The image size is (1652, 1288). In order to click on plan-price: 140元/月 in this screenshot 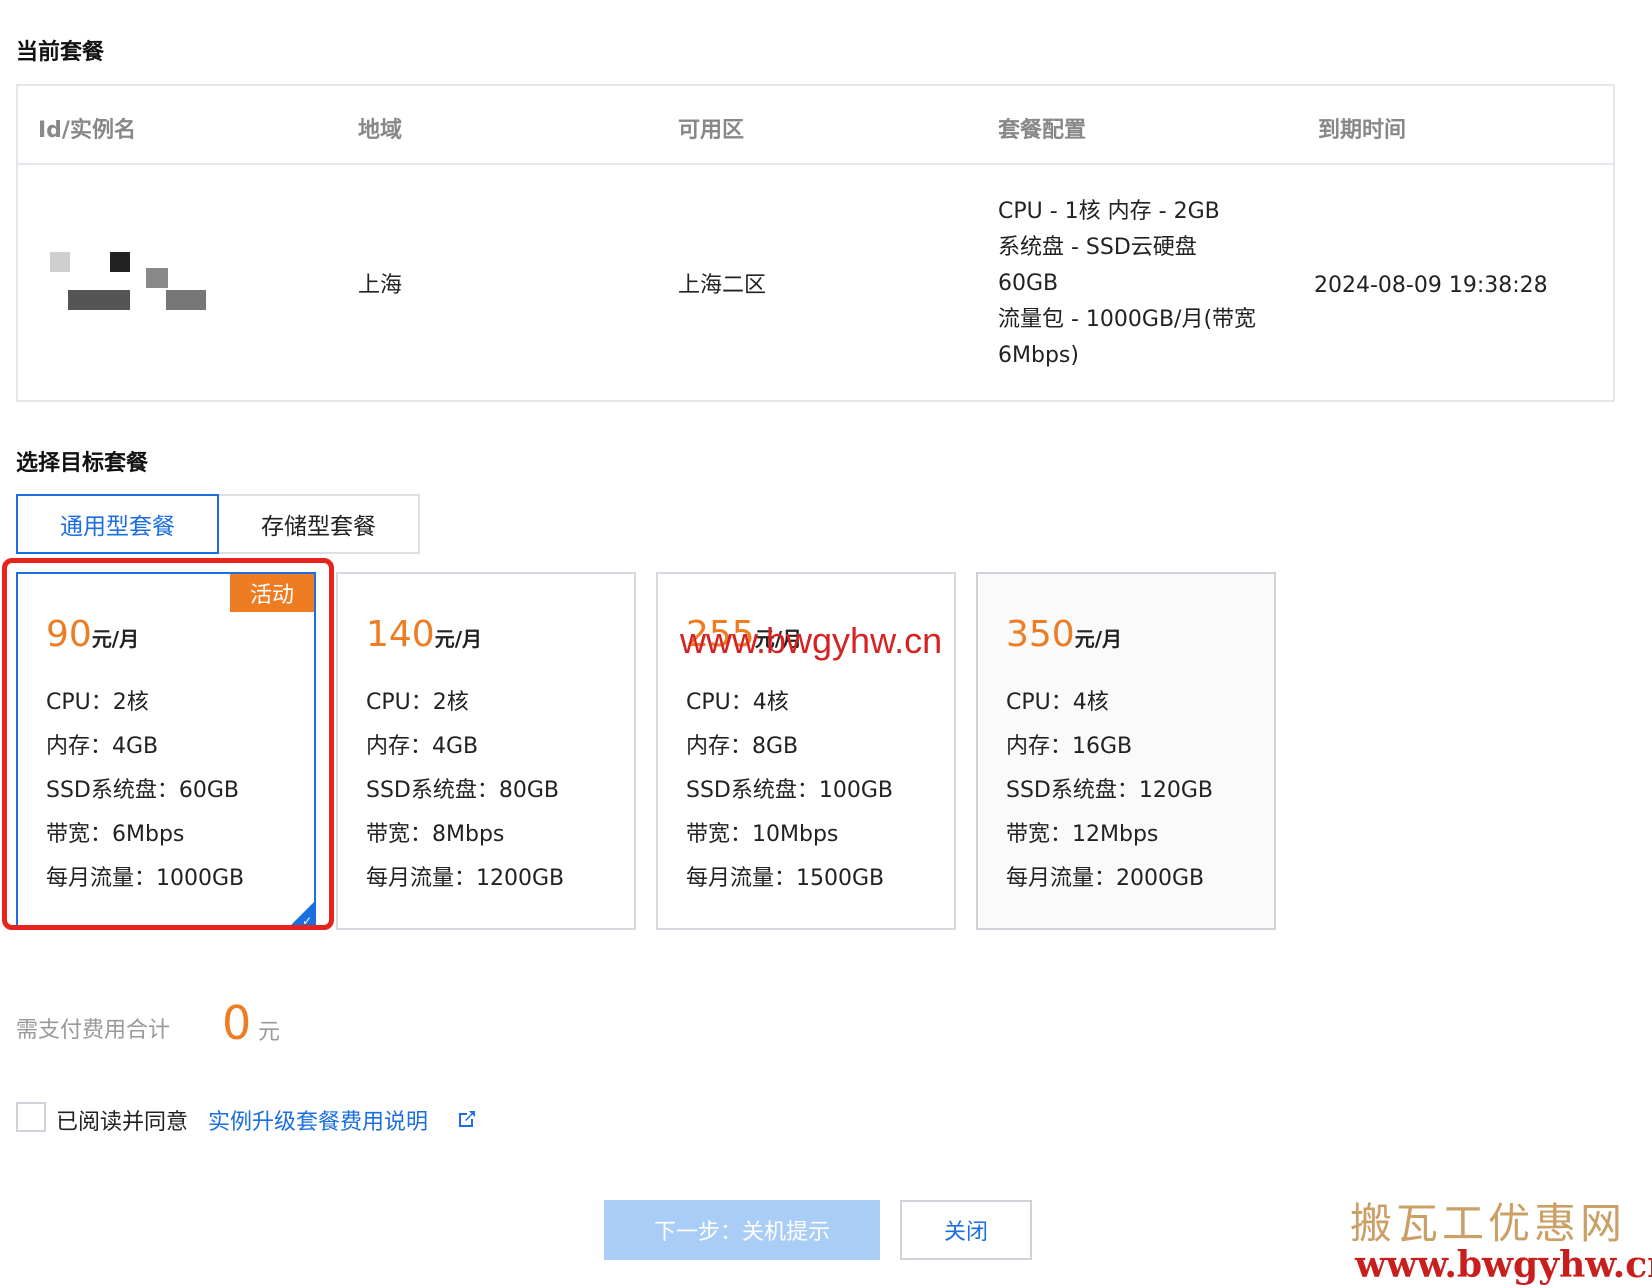, I will do `click(424, 634)`.